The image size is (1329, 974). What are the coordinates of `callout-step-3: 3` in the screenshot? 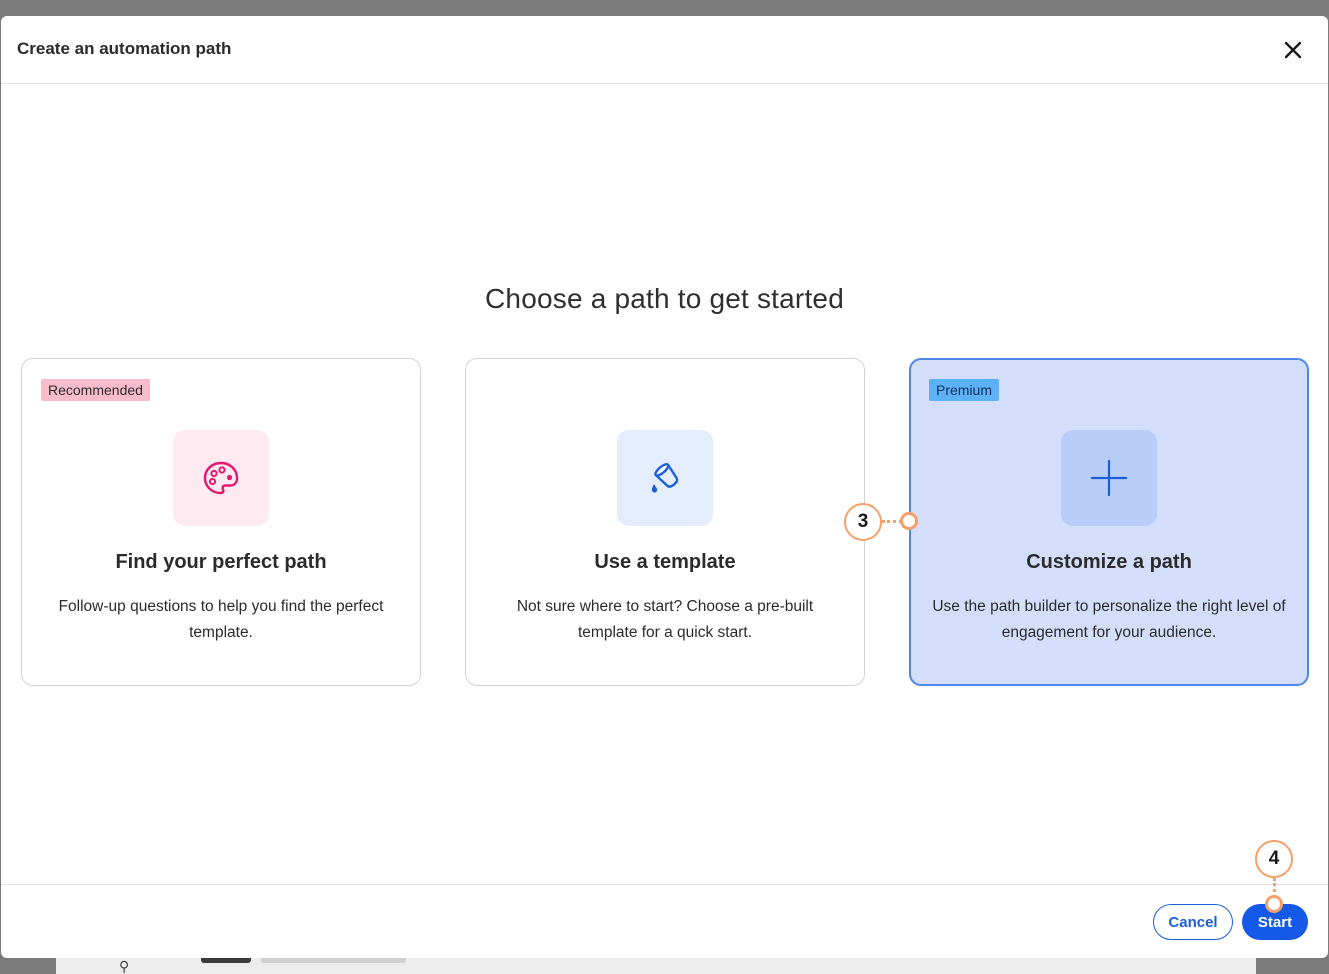 It's located at (863, 522).